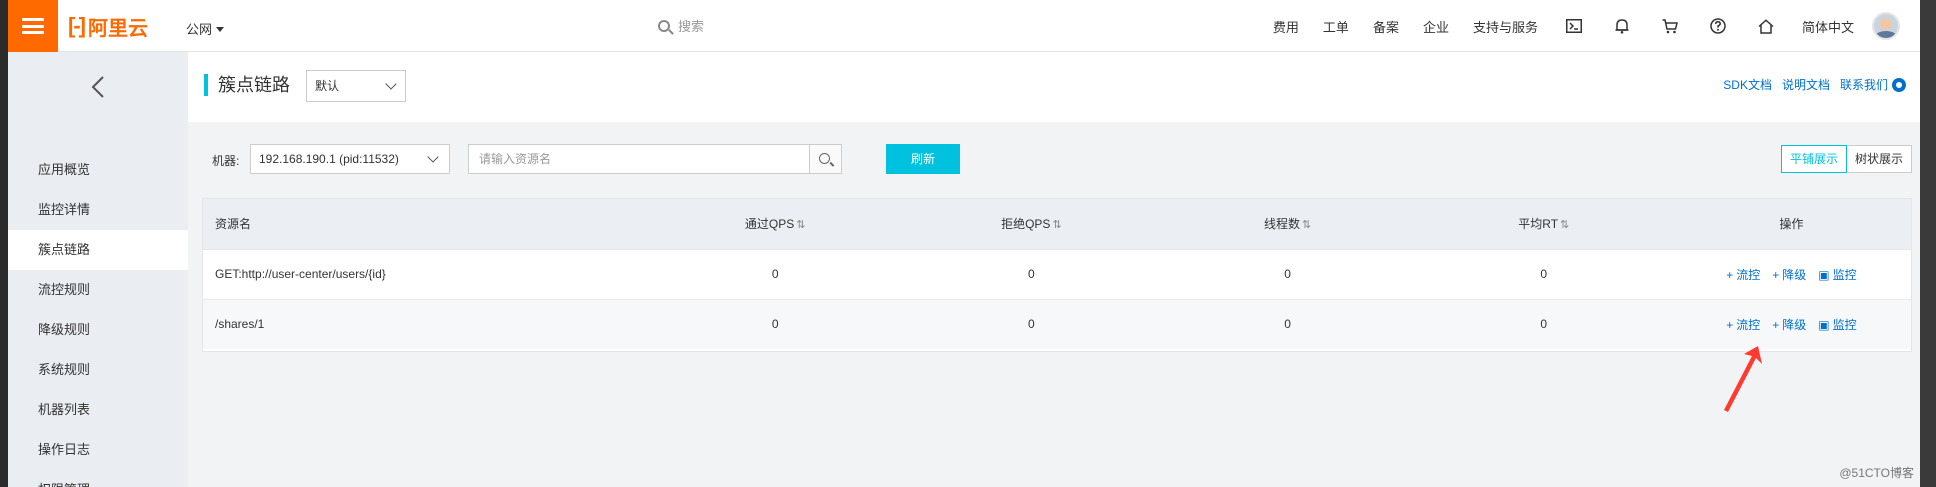 The image size is (1936, 487). What do you see at coordinates (391, 84) in the screenshot?
I see `chevron-down-icon` at bounding box center [391, 84].